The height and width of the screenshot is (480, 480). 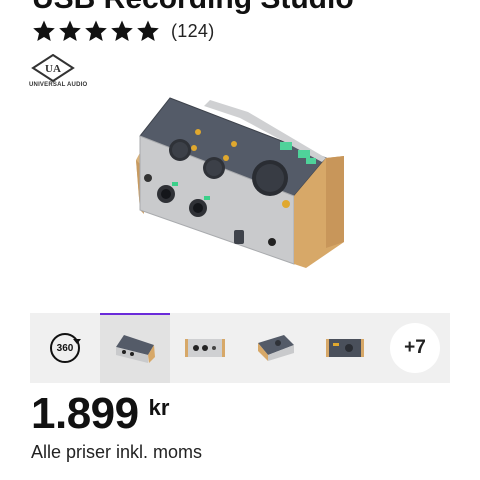 I want to click on more-images-button: +7, so click(x=415, y=348).